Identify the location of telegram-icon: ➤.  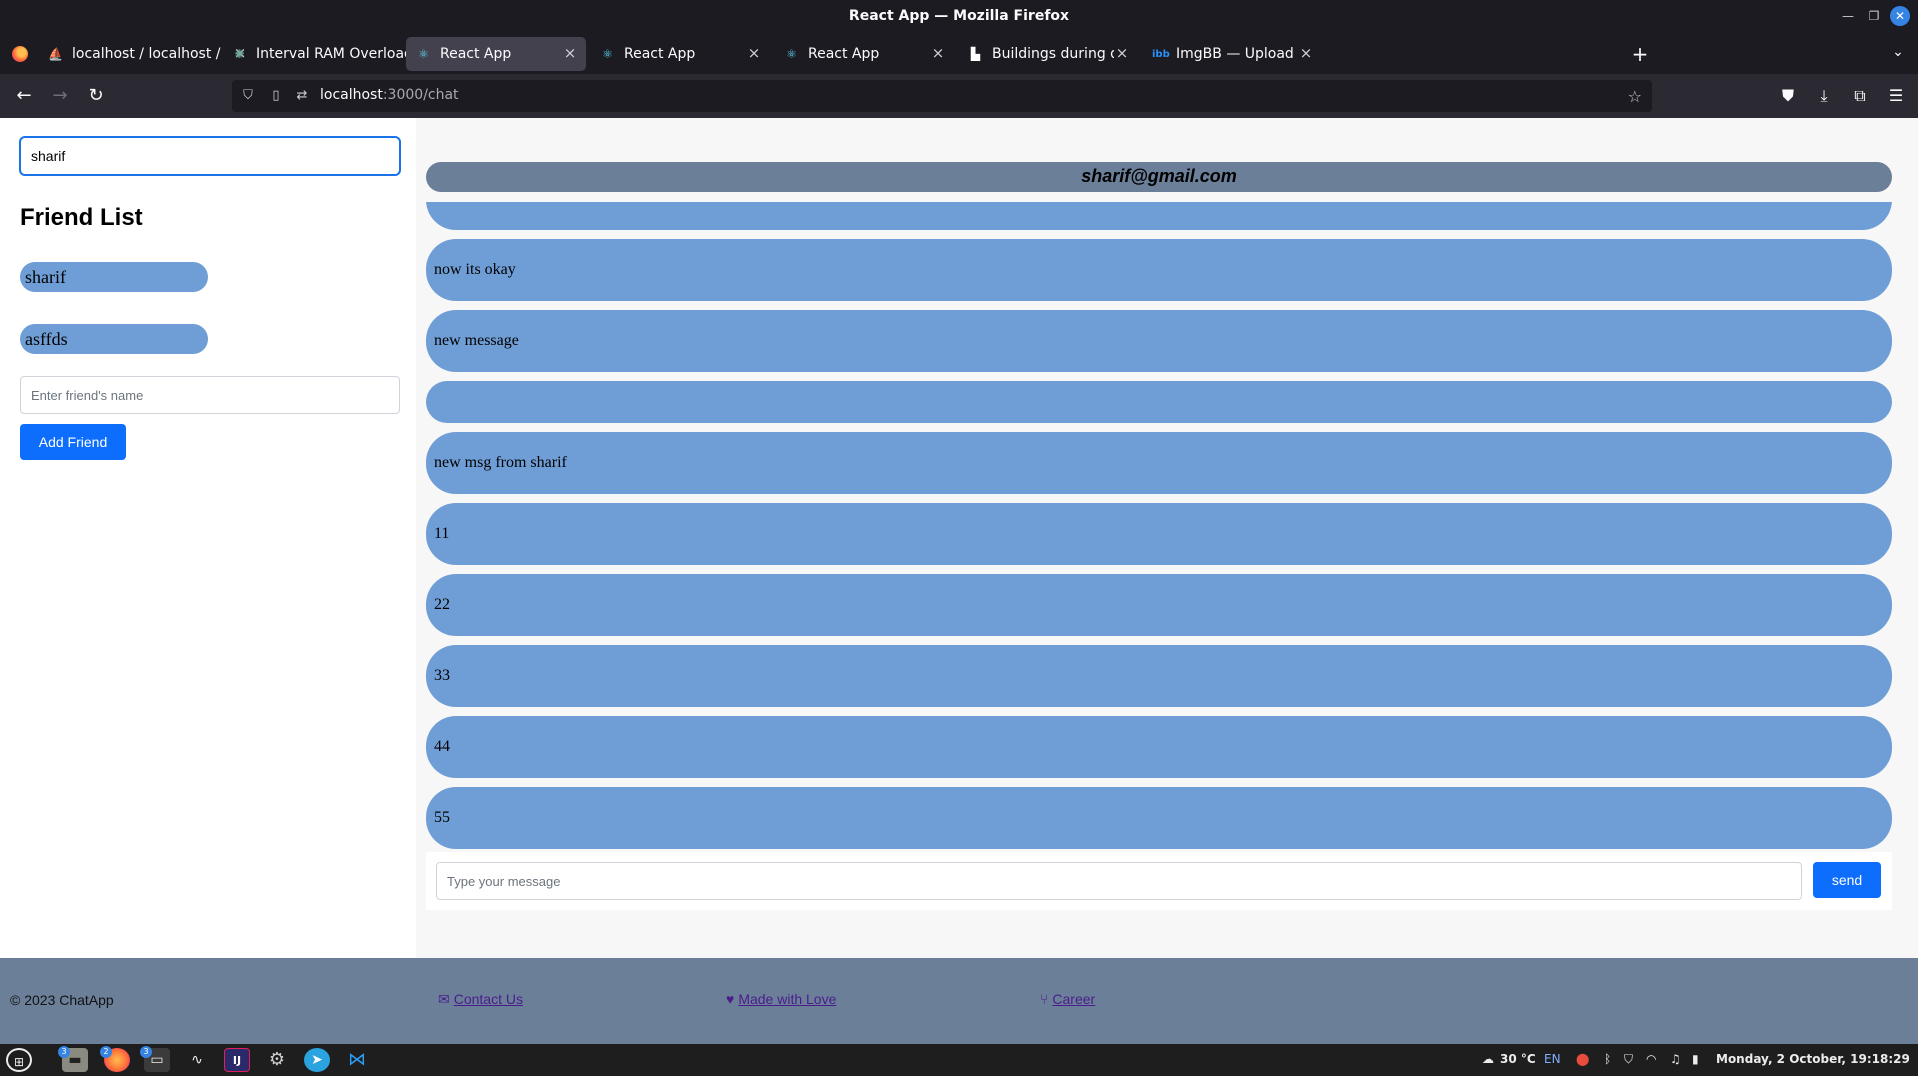
(317, 1060).